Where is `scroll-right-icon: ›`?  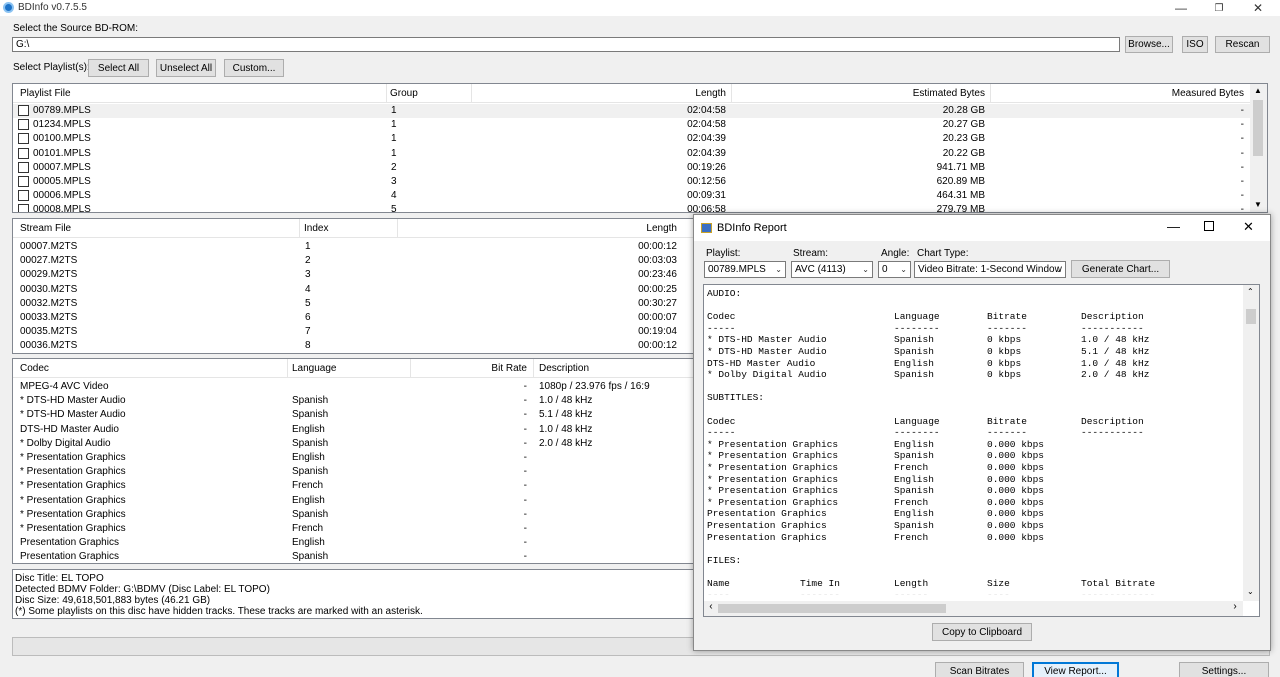
scroll-right-icon: › is located at coordinates (1235, 607).